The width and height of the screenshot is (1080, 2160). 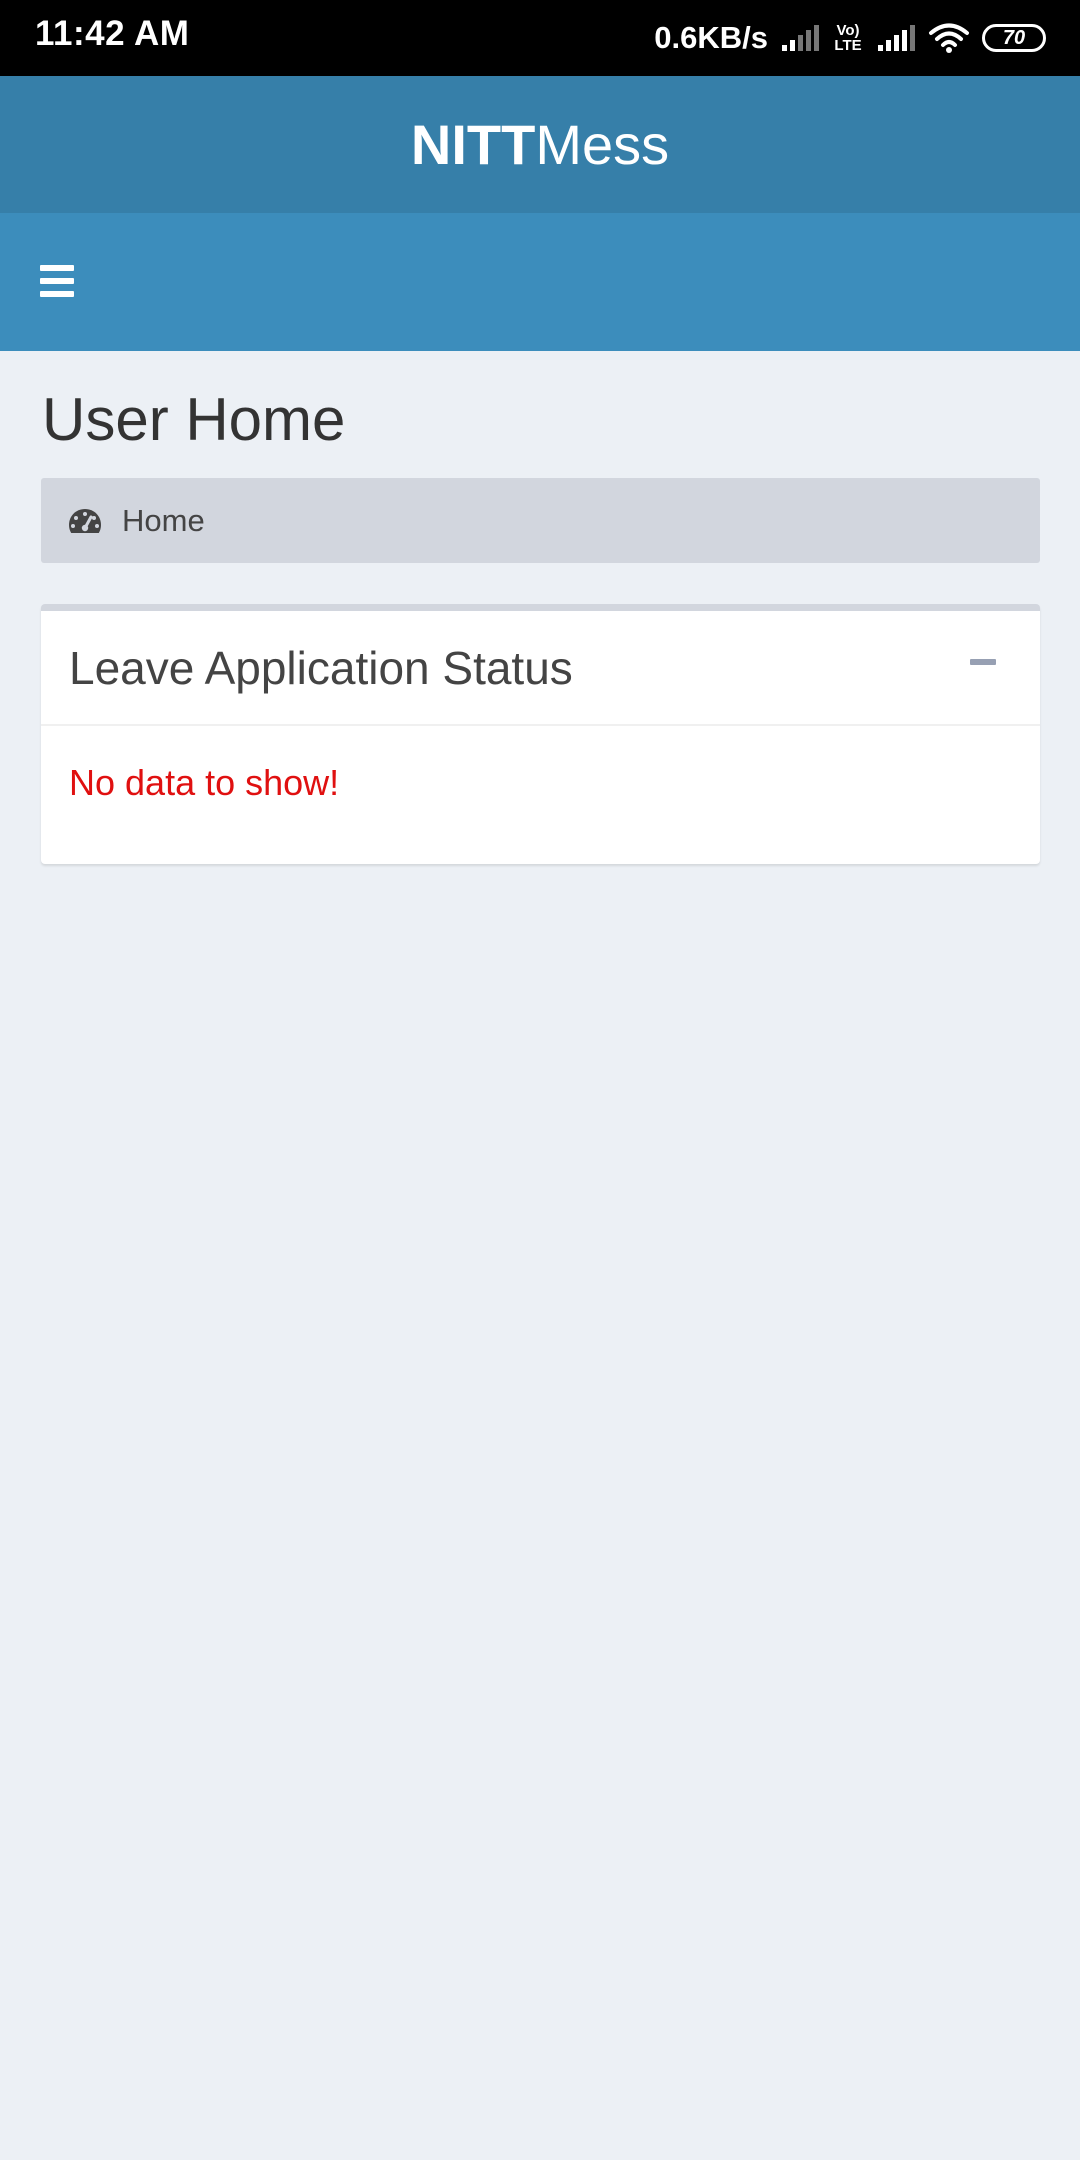 I want to click on app-header: NITT Mess, so click(x=540, y=144).